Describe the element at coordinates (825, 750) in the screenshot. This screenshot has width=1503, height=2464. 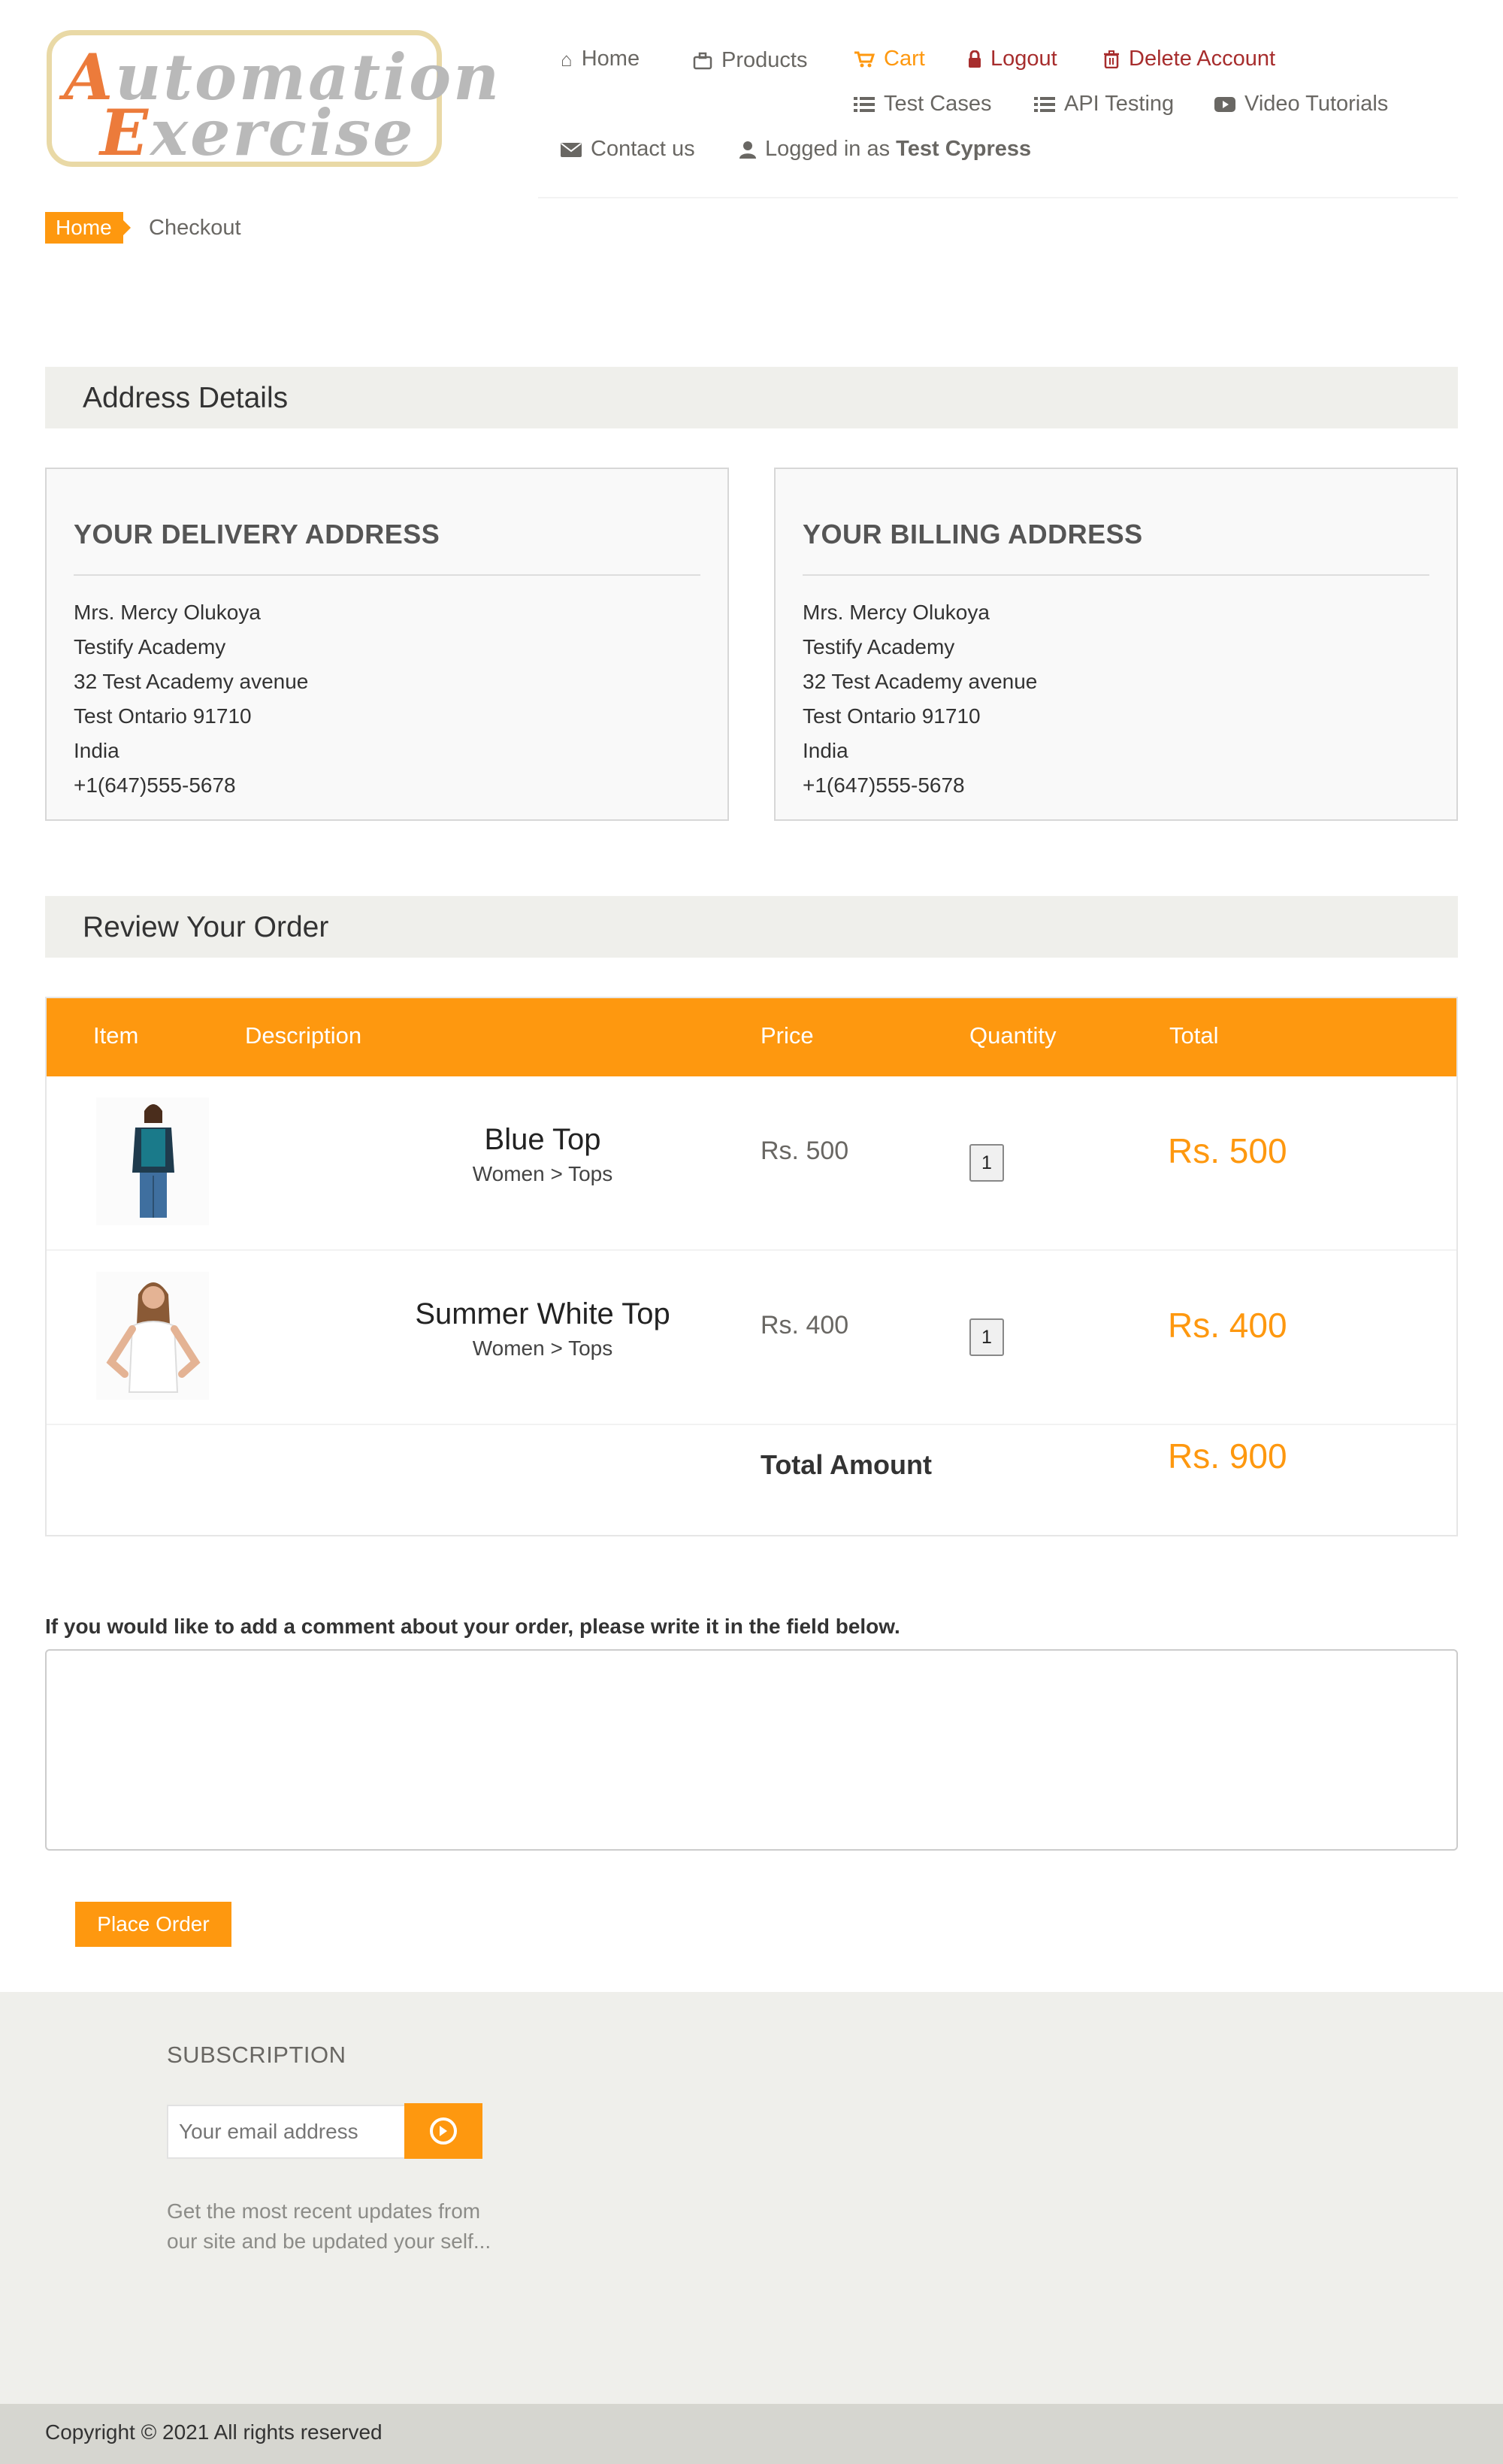
I see `billing-country: India` at that location.